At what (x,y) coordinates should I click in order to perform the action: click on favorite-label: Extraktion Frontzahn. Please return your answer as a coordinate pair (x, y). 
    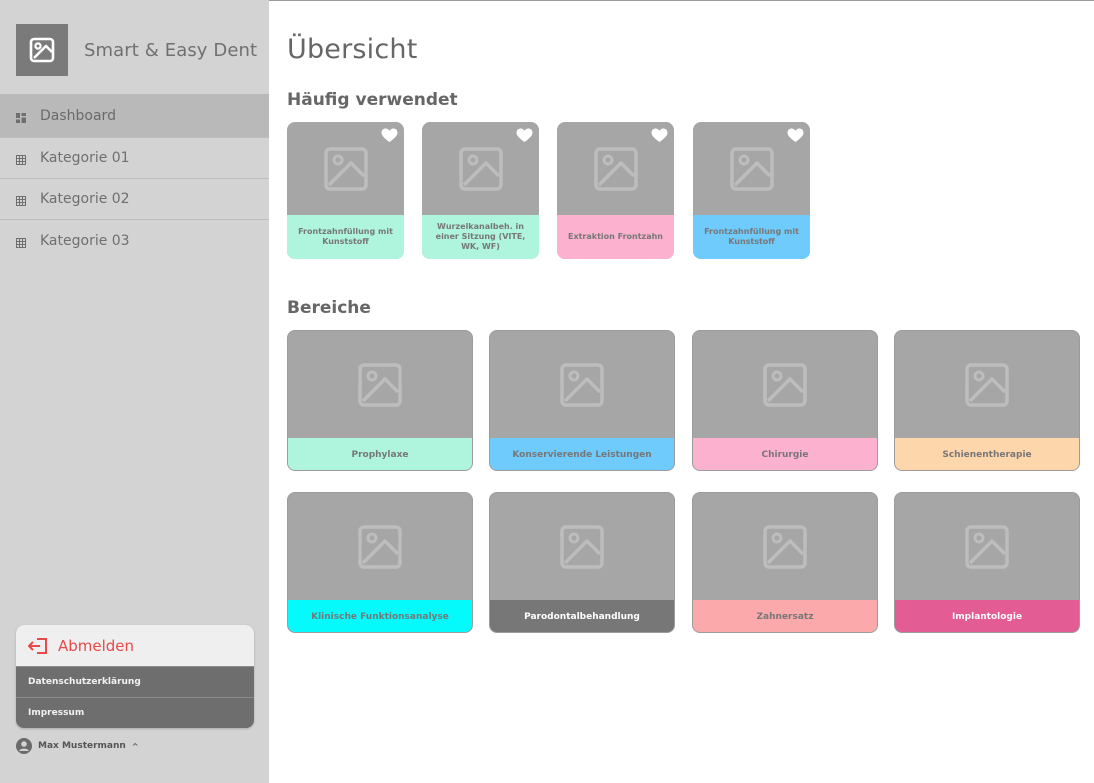
    Looking at the image, I should click on (615, 237).